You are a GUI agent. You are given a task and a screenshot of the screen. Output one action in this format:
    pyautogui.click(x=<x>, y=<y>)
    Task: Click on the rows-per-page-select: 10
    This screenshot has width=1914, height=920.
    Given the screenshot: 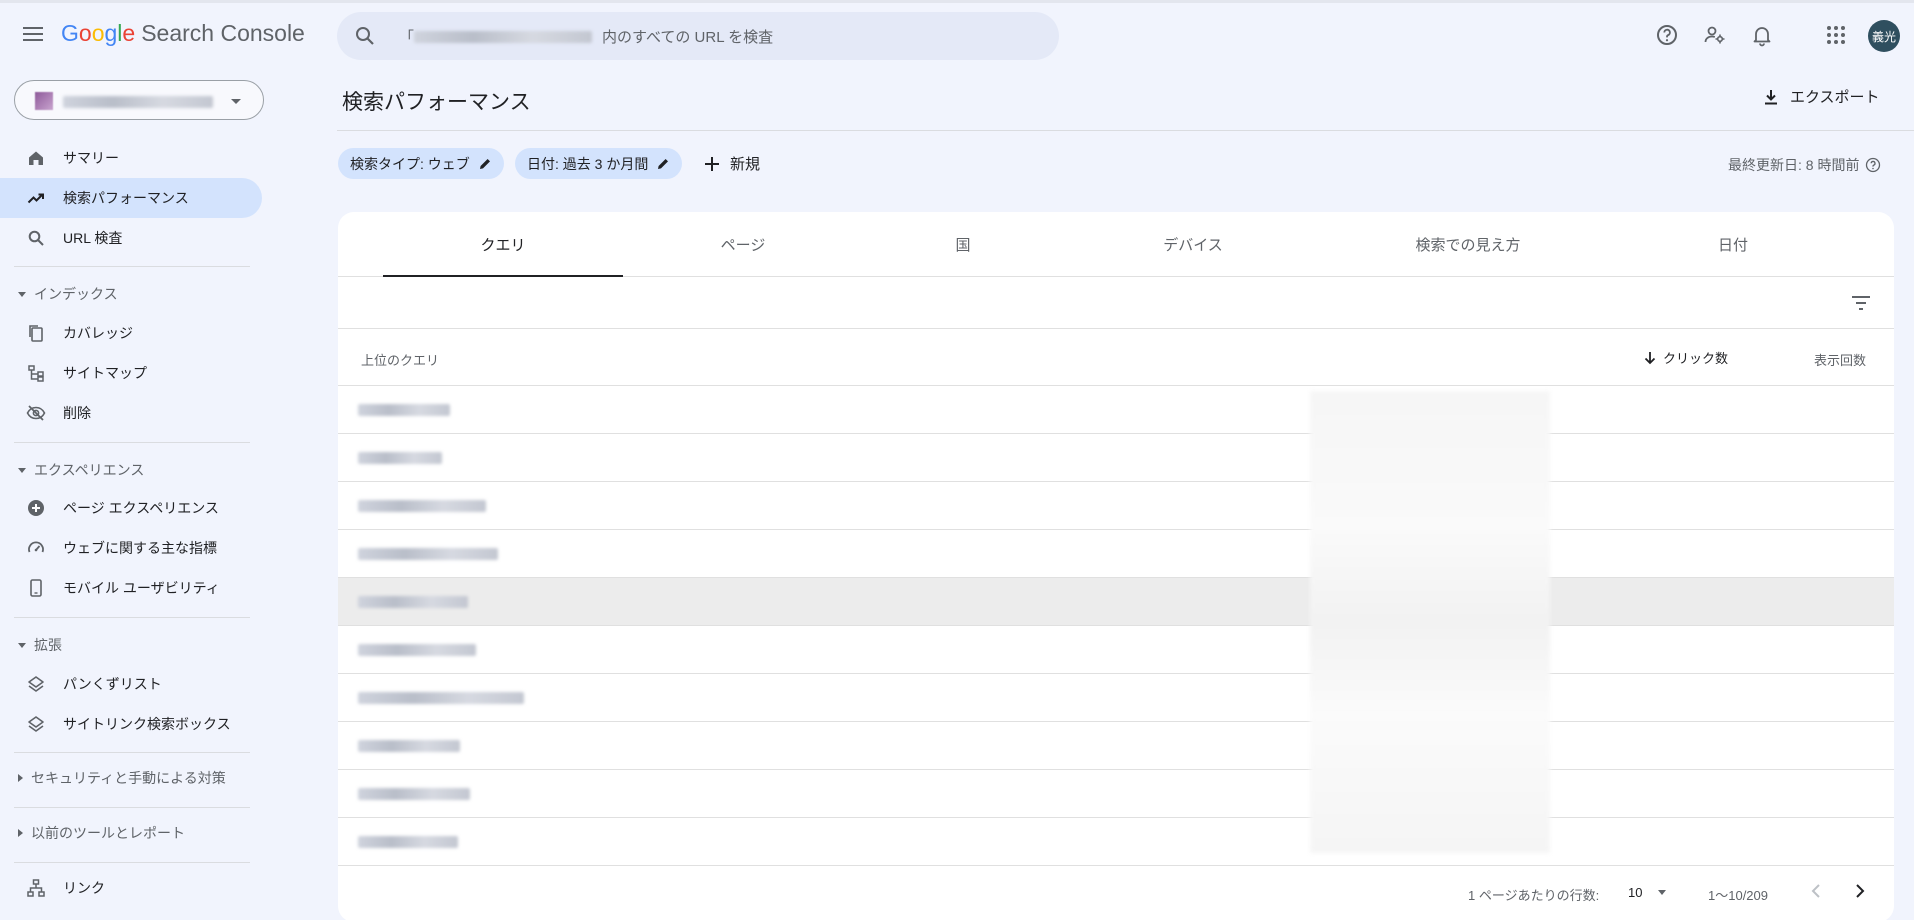 What is the action you would take?
    pyautogui.click(x=1647, y=892)
    